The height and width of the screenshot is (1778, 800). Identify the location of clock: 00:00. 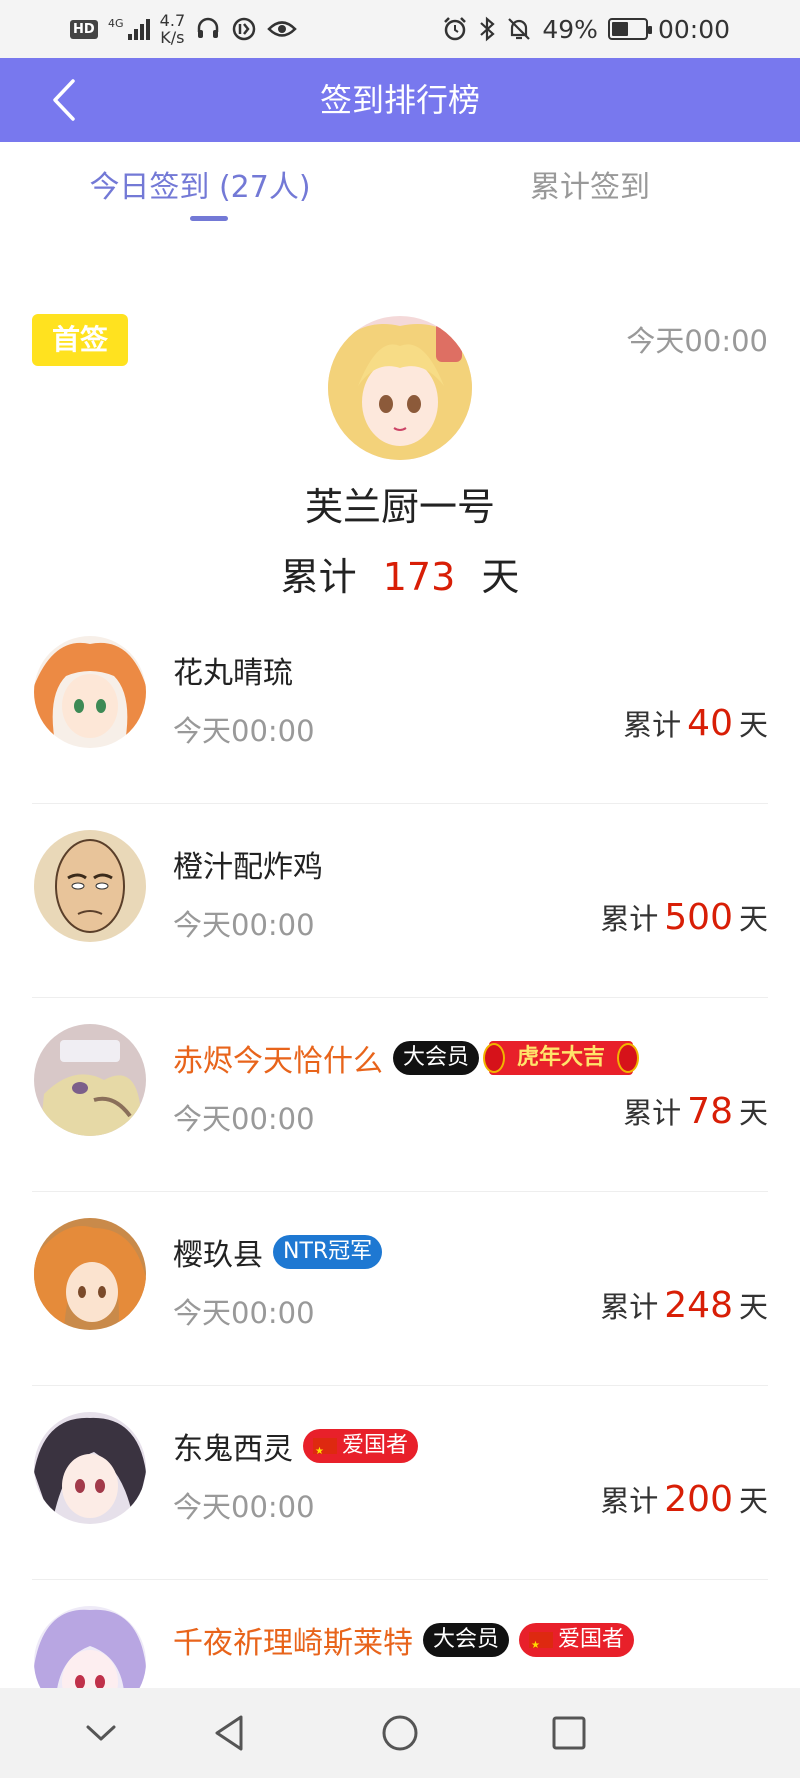
(693, 29).